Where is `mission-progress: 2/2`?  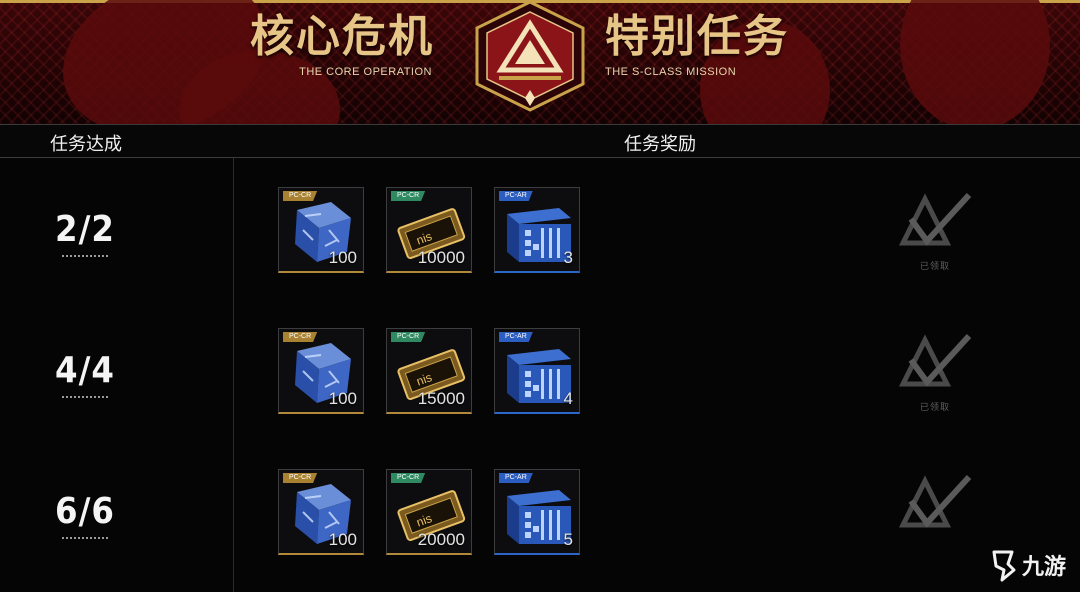
mission-progress: 2/2 is located at coordinates (85, 229).